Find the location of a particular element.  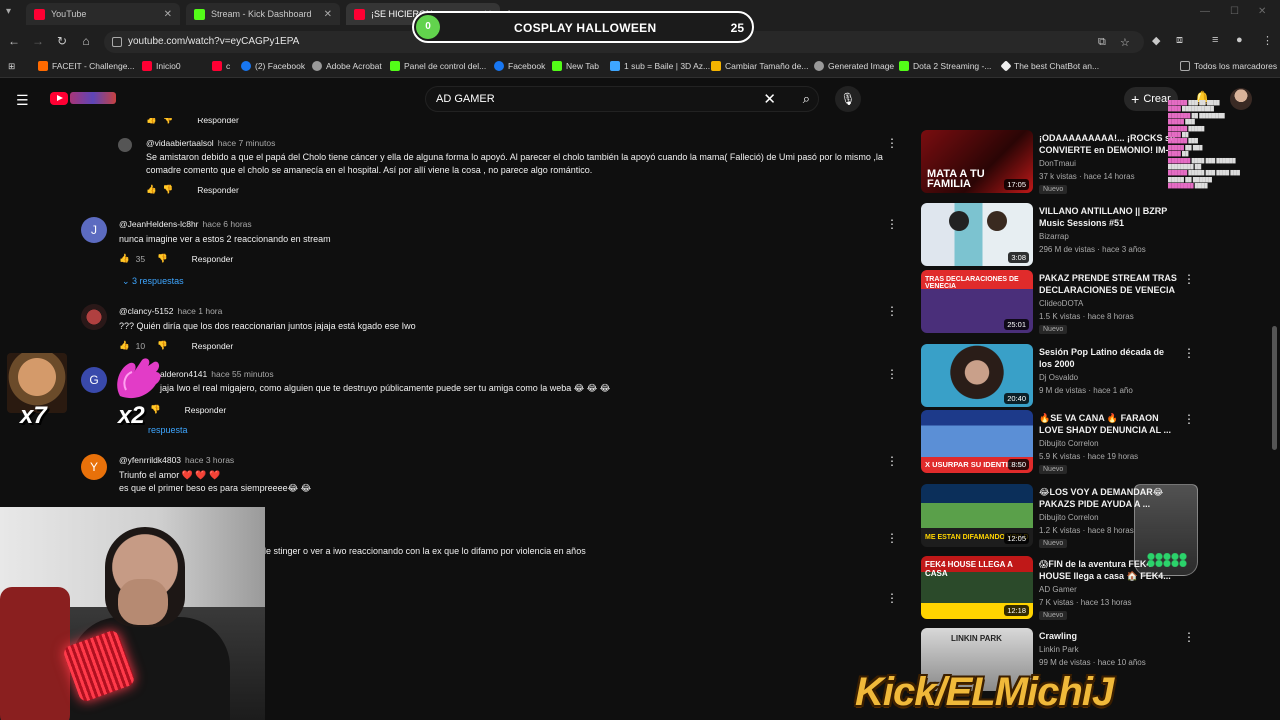

browser-menu-icon: ⋮ is located at coordinates (1267, 40).